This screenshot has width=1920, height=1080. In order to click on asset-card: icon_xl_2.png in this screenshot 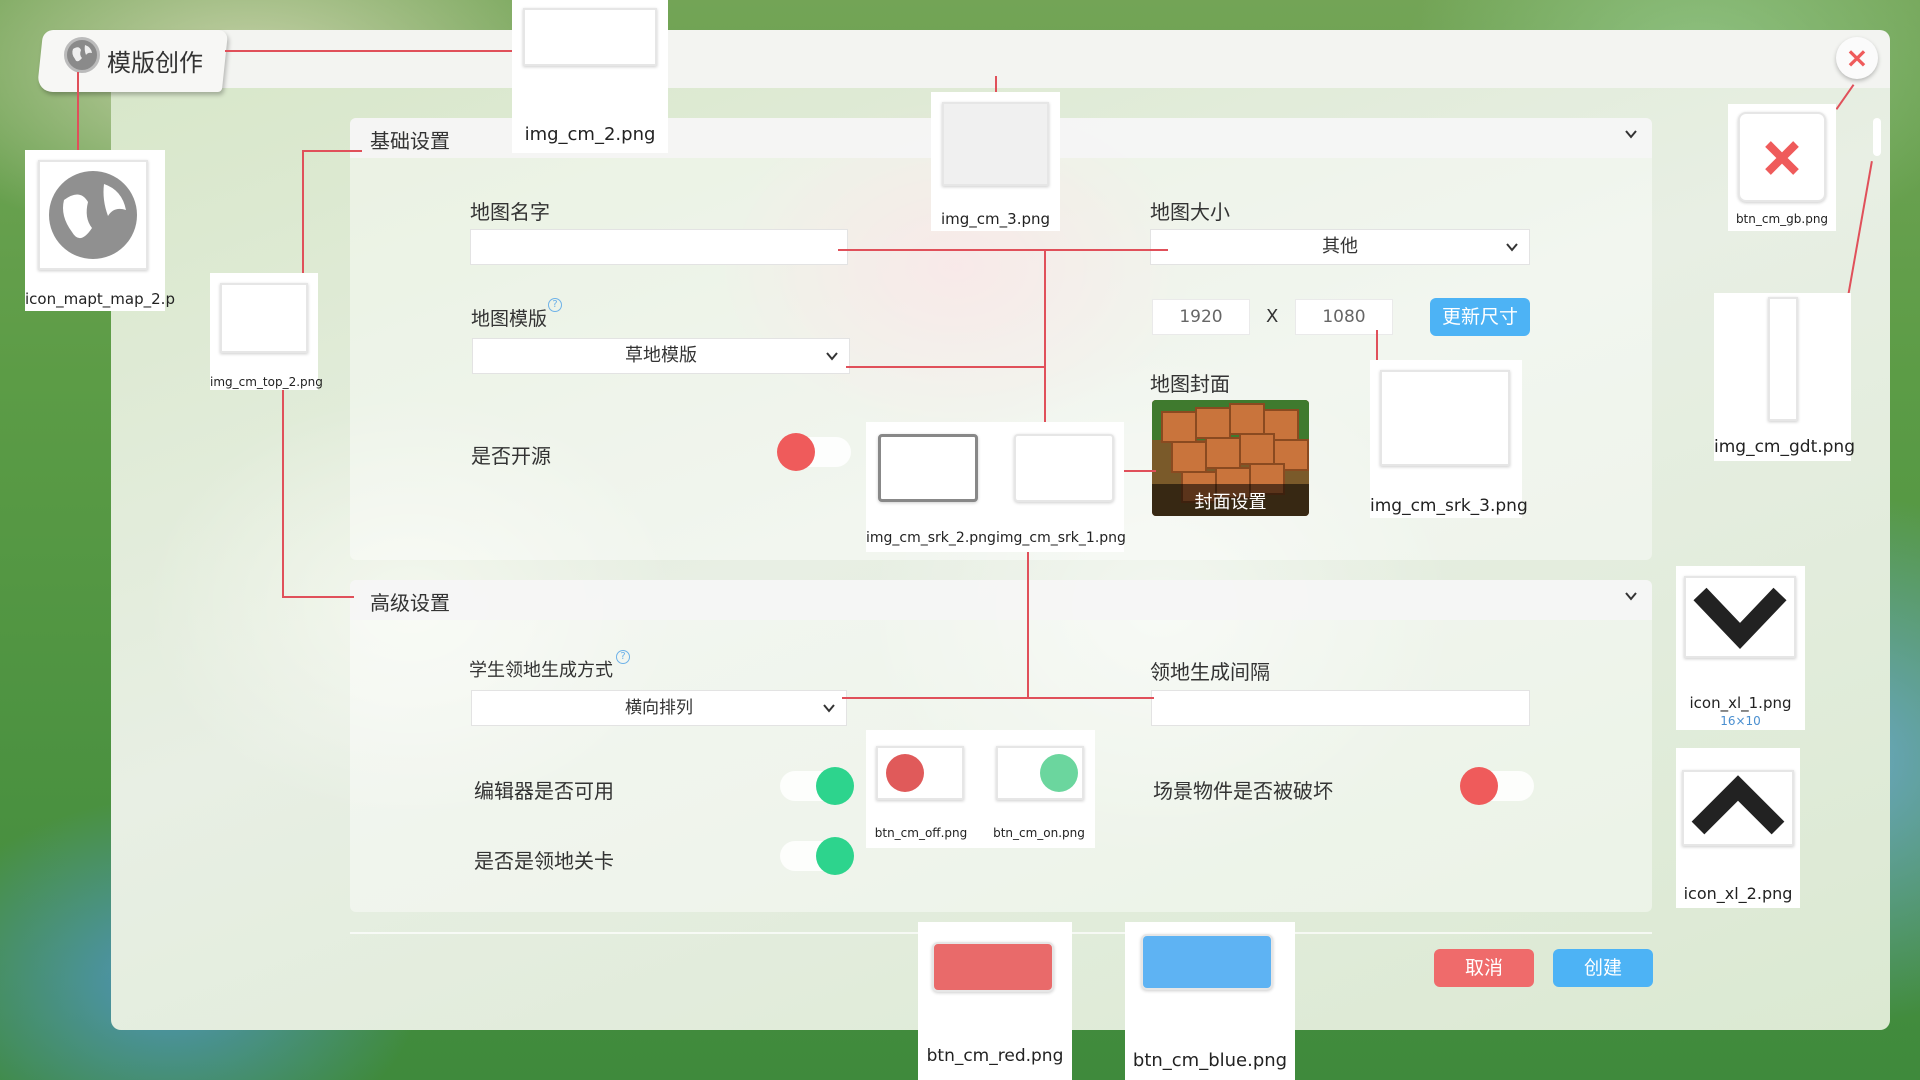, I will do `click(1738, 828)`.